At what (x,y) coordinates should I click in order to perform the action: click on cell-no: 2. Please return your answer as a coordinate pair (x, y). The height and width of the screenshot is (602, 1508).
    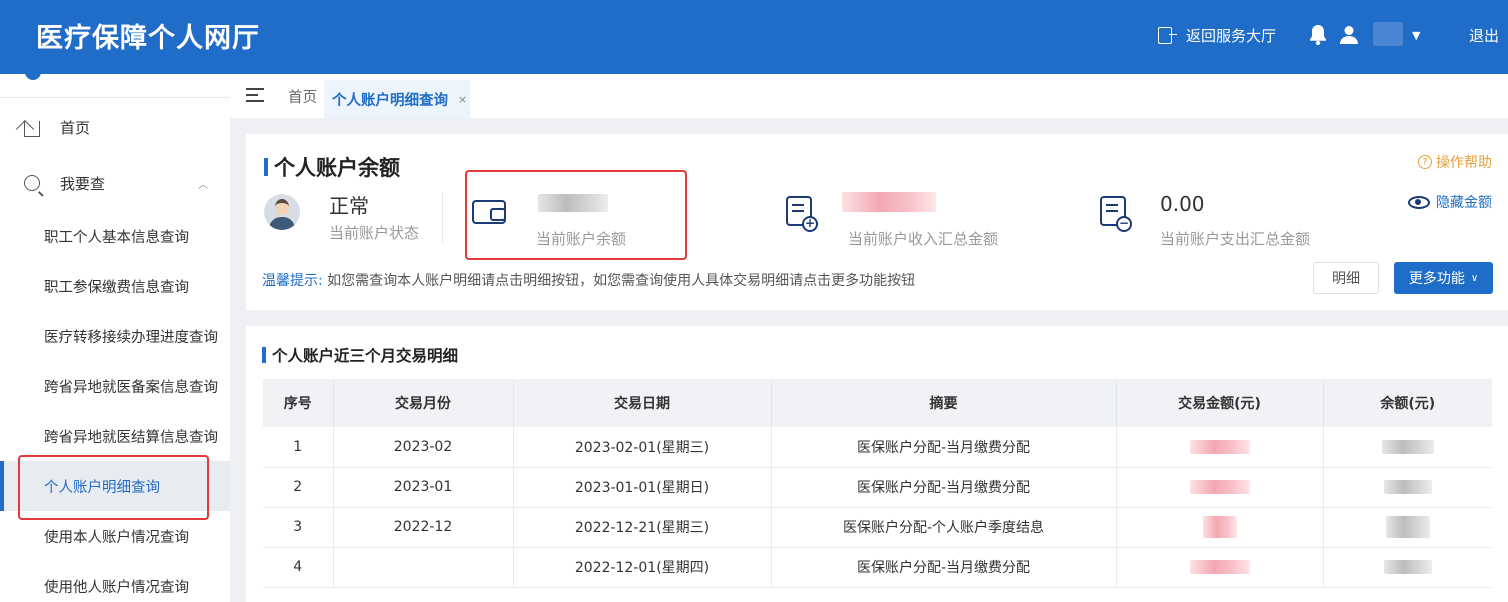
    Looking at the image, I should click on (298, 487).